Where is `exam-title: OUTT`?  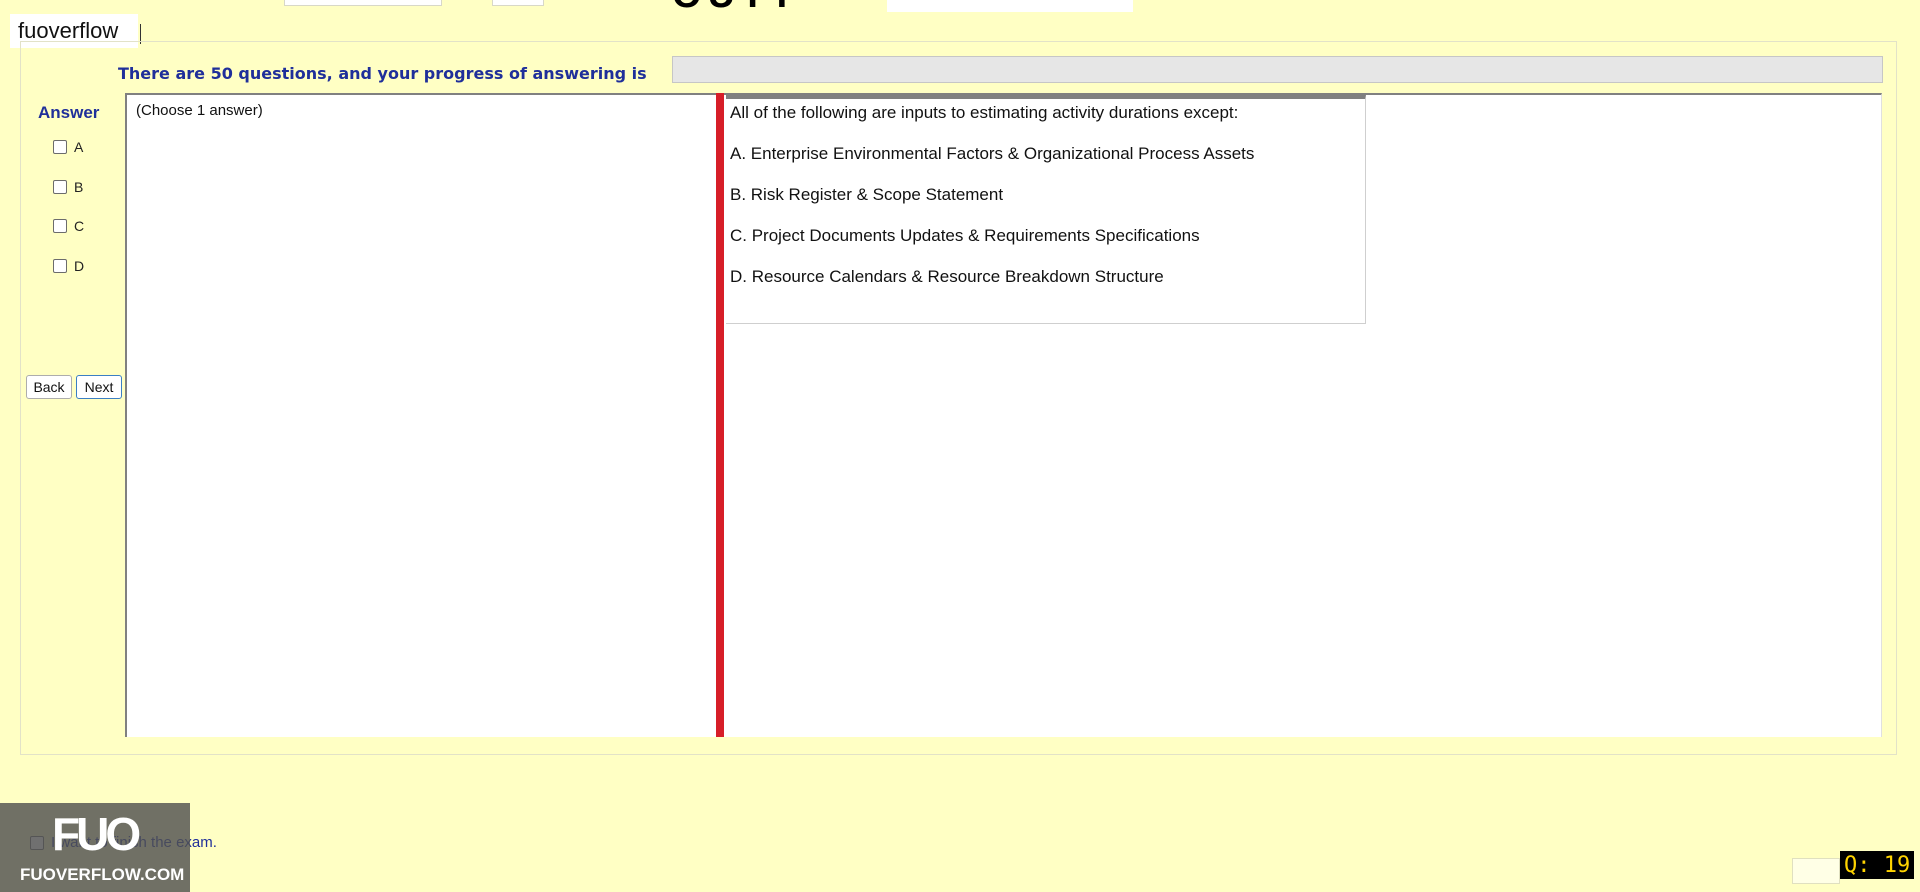 exam-title: OUTT is located at coordinates (735, 8).